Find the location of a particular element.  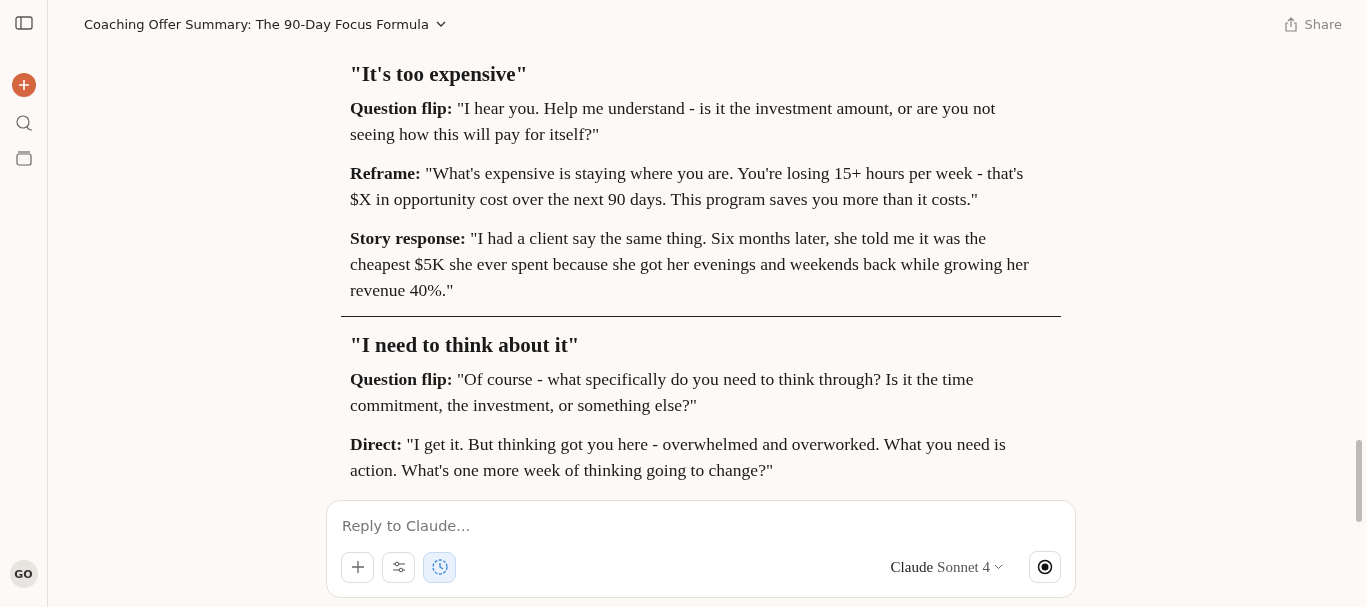

record-button is located at coordinates (1045, 567).